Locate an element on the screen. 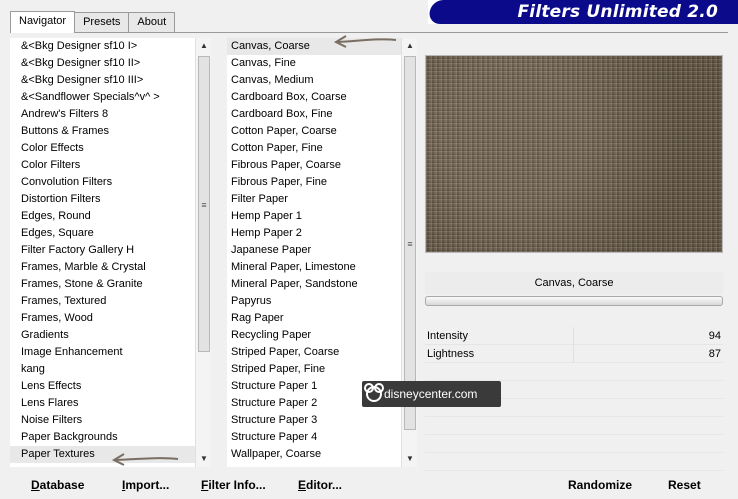 The height and width of the screenshot is (499, 738). category-item: Frames, Textured is located at coordinates (102, 301).